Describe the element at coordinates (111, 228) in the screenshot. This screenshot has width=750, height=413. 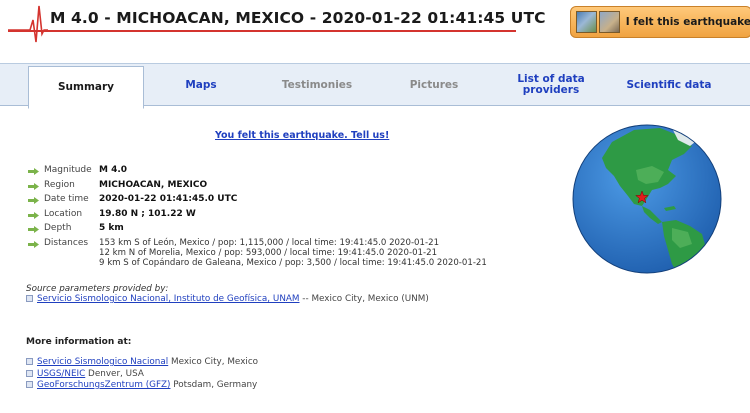
I see `depth-value: 5 km` at that location.